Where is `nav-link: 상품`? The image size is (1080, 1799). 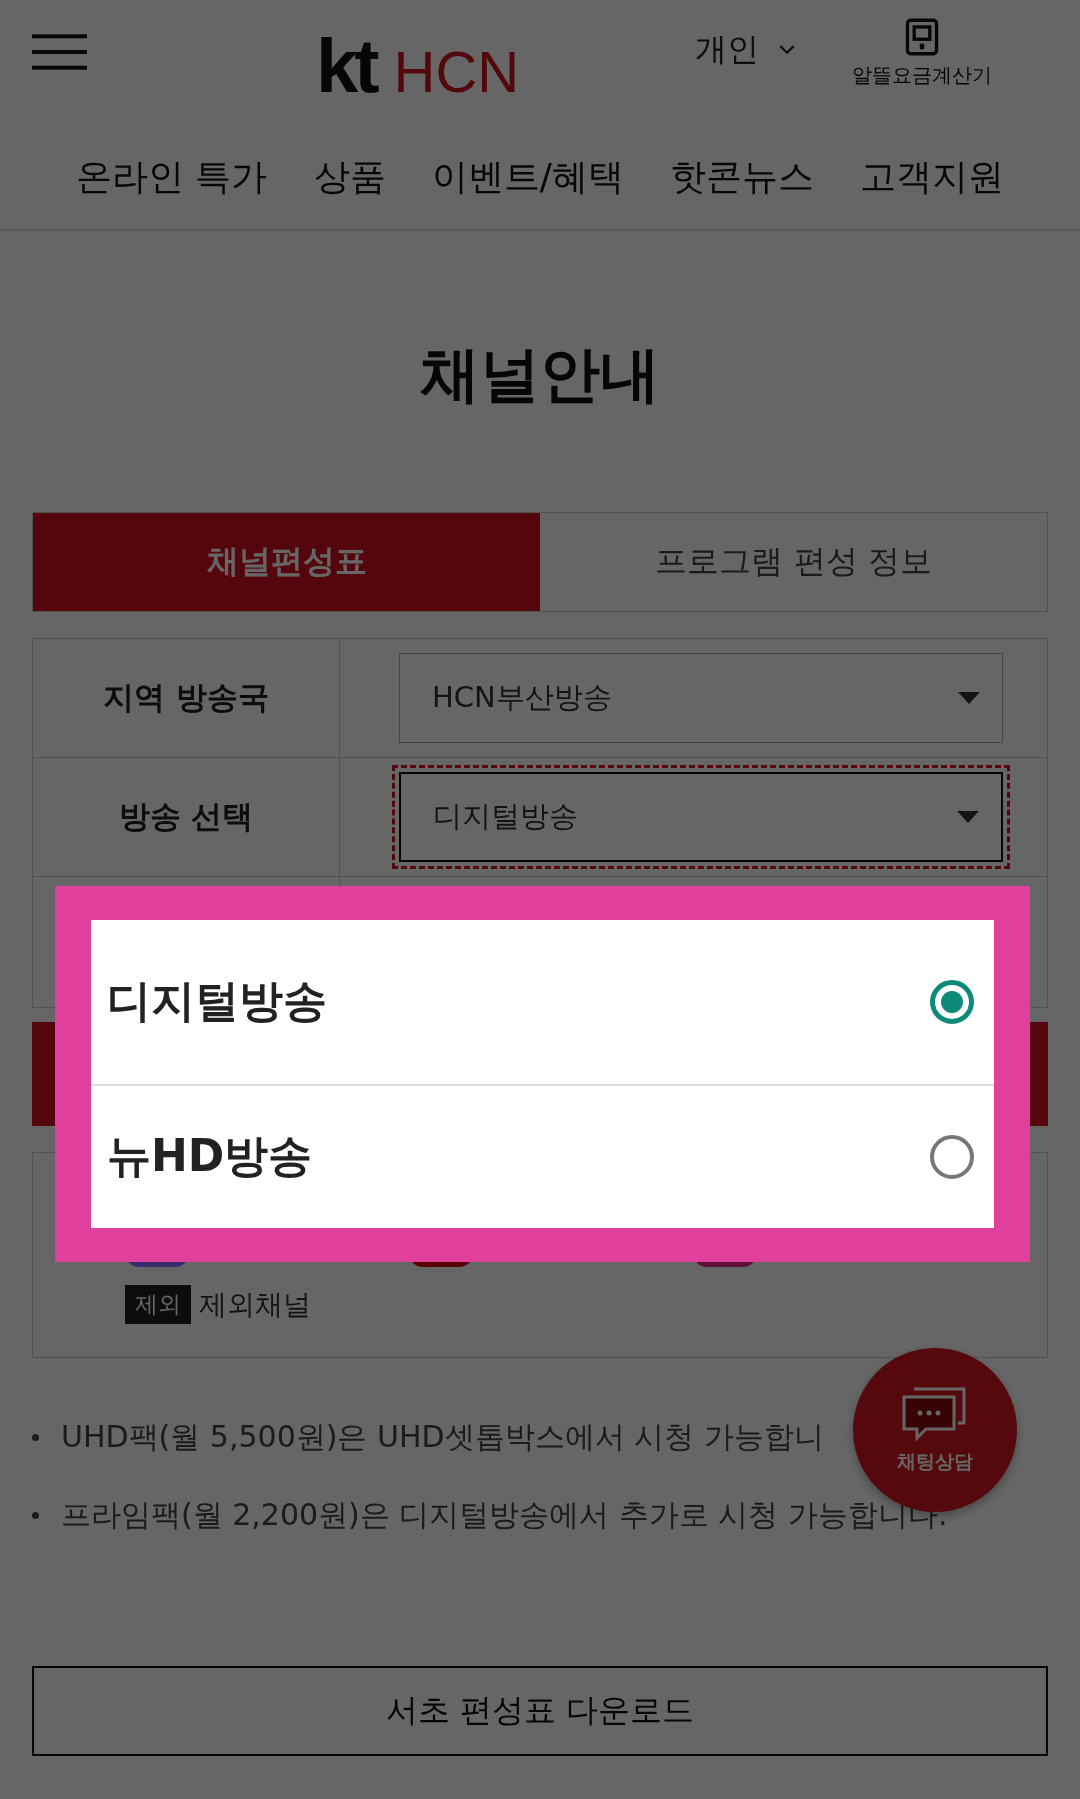 nav-link: 상품 is located at coordinates (349, 177).